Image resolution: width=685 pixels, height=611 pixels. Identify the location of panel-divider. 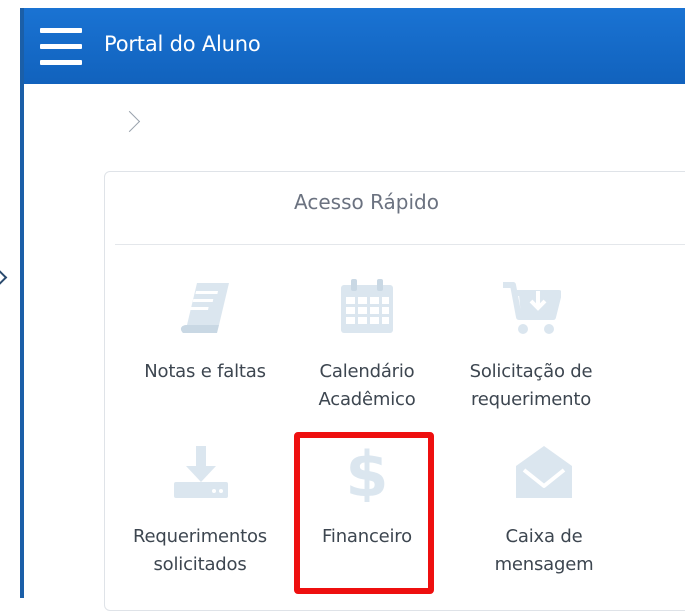
(400, 244).